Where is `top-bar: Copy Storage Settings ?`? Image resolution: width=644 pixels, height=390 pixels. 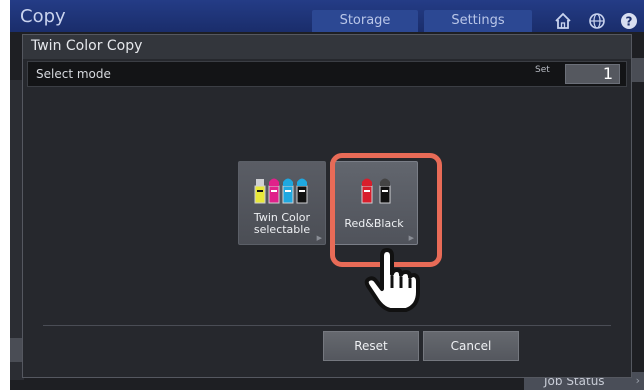 top-bar: Copy Storage Settings ? is located at coordinates (327, 16).